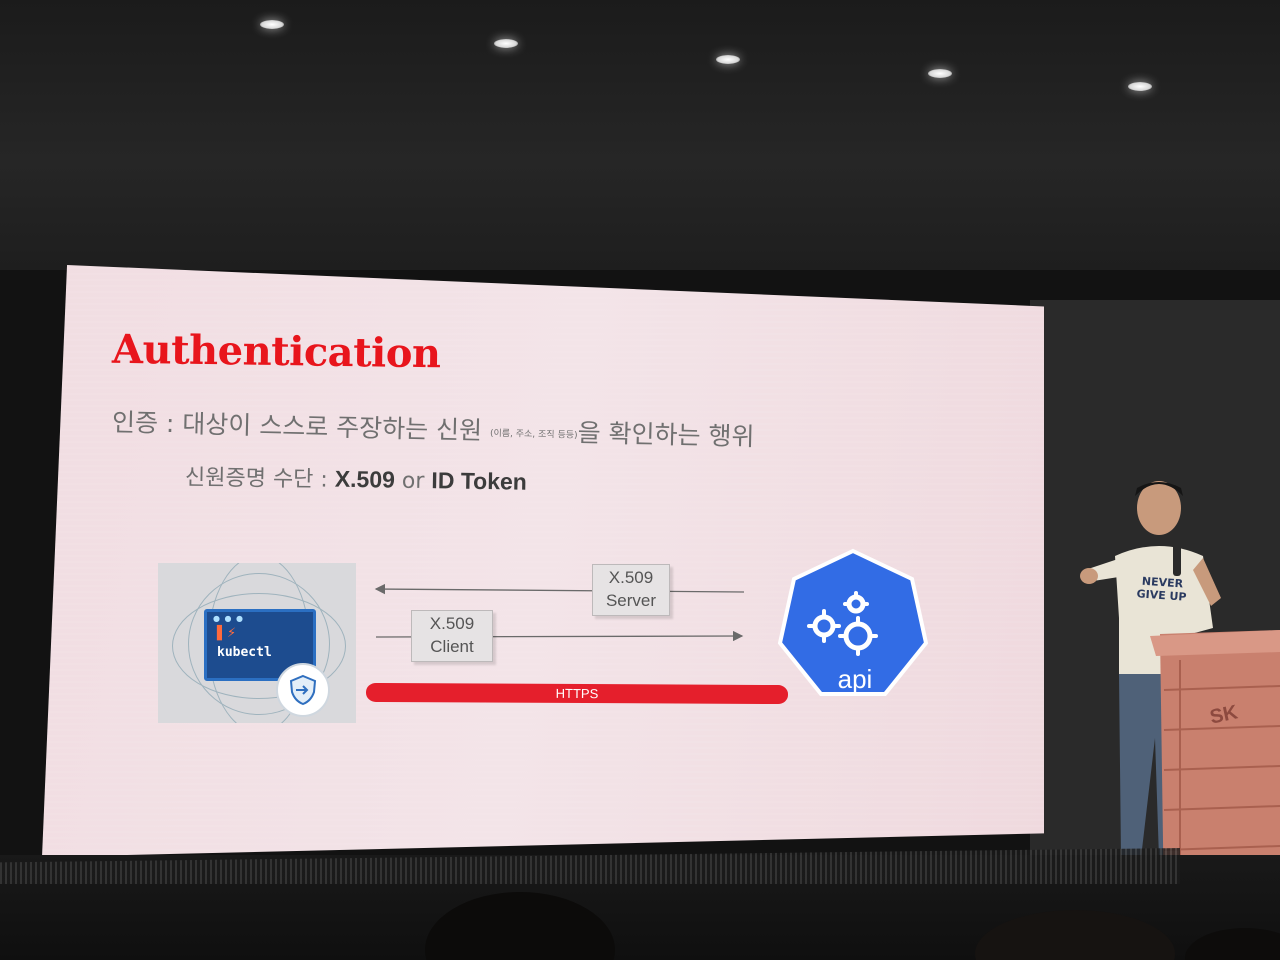 The image size is (1280, 960). I want to click on server-note-line1: X.509, so click(631, 577).